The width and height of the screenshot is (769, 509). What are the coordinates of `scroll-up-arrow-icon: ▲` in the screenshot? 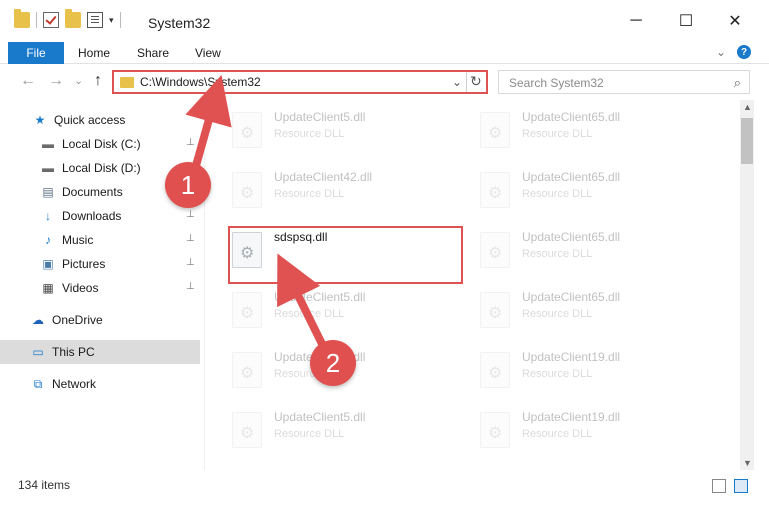 It's located at (747, 107).